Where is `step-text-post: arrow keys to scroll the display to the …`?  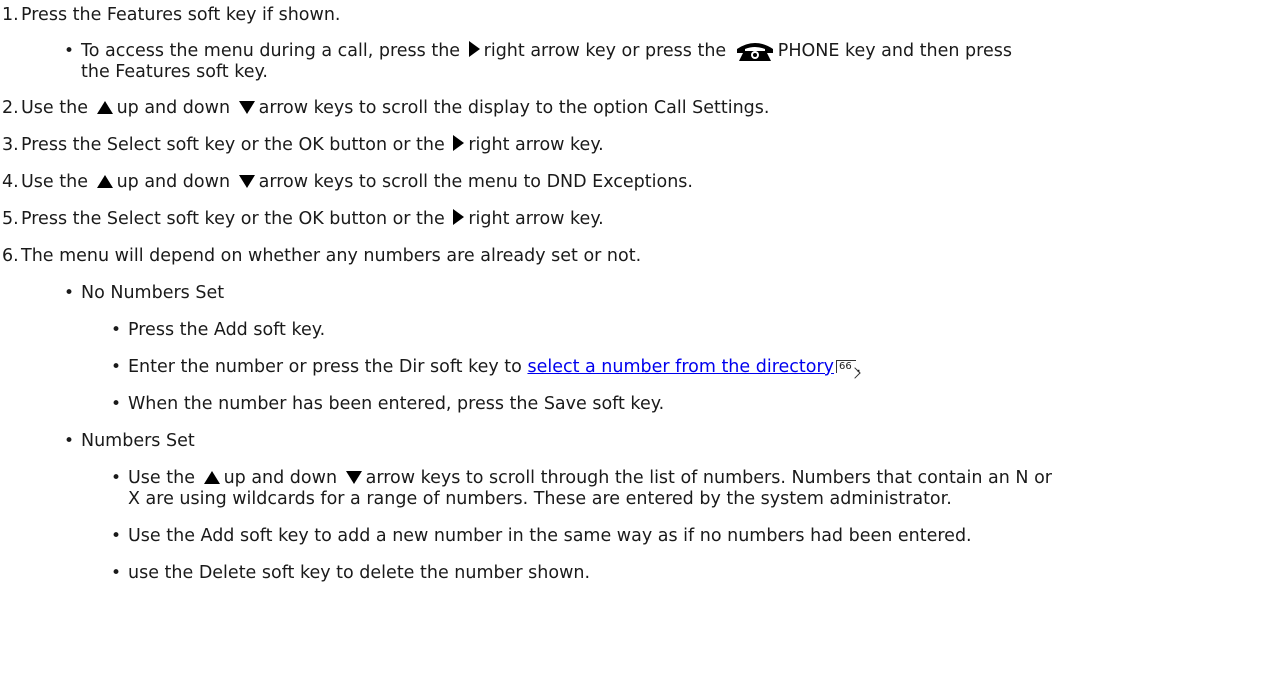 step-text-post: arrow keys to scroll the display to the … is located at coordinates (514, 108).